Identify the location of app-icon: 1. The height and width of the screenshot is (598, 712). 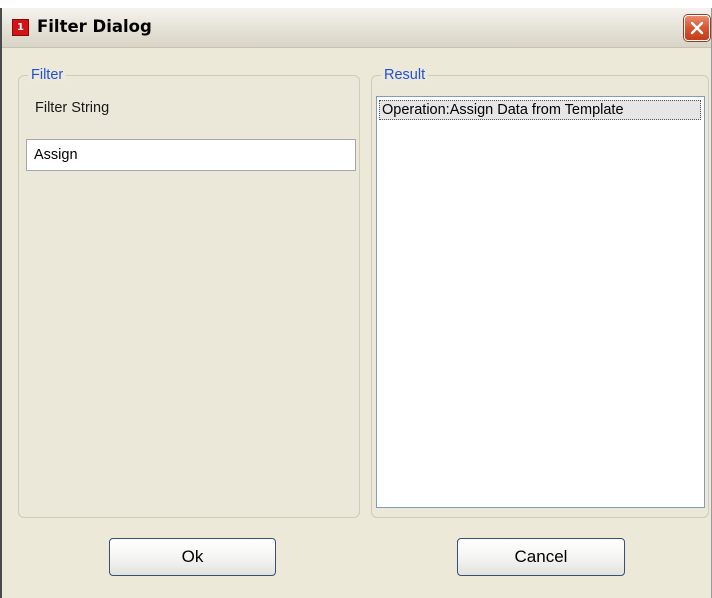
(20, 27).